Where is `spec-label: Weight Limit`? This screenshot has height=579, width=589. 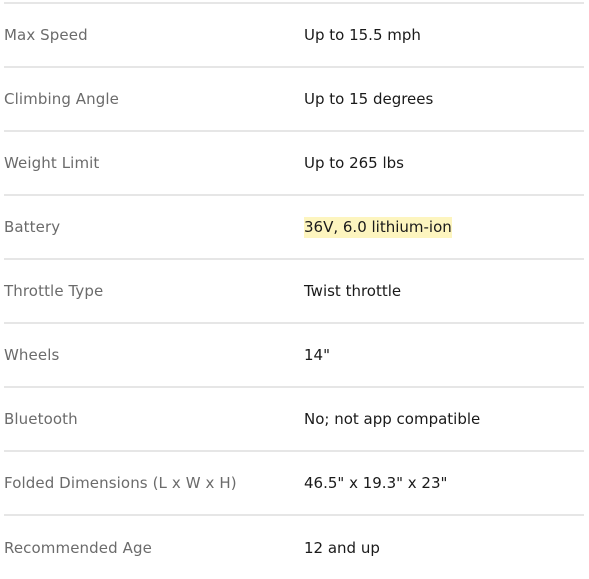
spec-label: Weight Limit is located at coordinates (52, 163).